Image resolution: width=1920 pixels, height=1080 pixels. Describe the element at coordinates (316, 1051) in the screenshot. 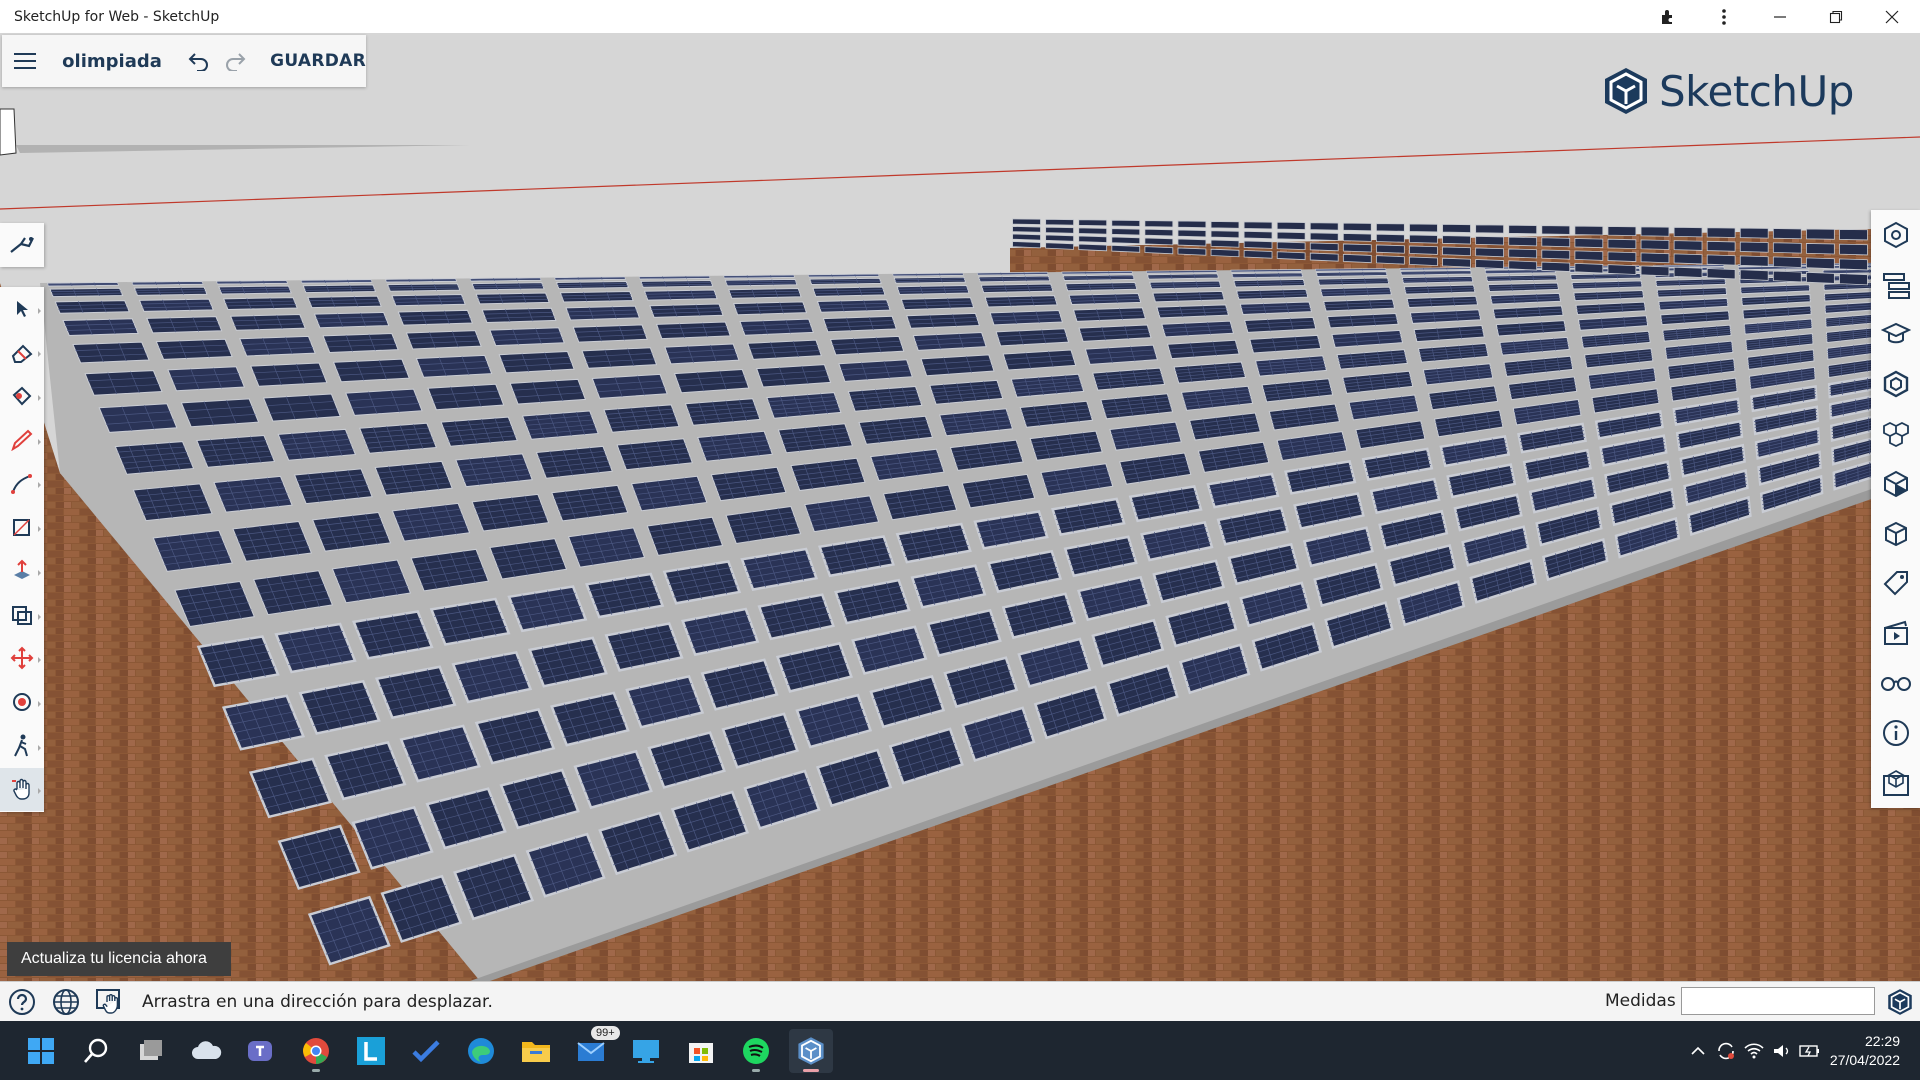

I see `chrome-icon` at that location.